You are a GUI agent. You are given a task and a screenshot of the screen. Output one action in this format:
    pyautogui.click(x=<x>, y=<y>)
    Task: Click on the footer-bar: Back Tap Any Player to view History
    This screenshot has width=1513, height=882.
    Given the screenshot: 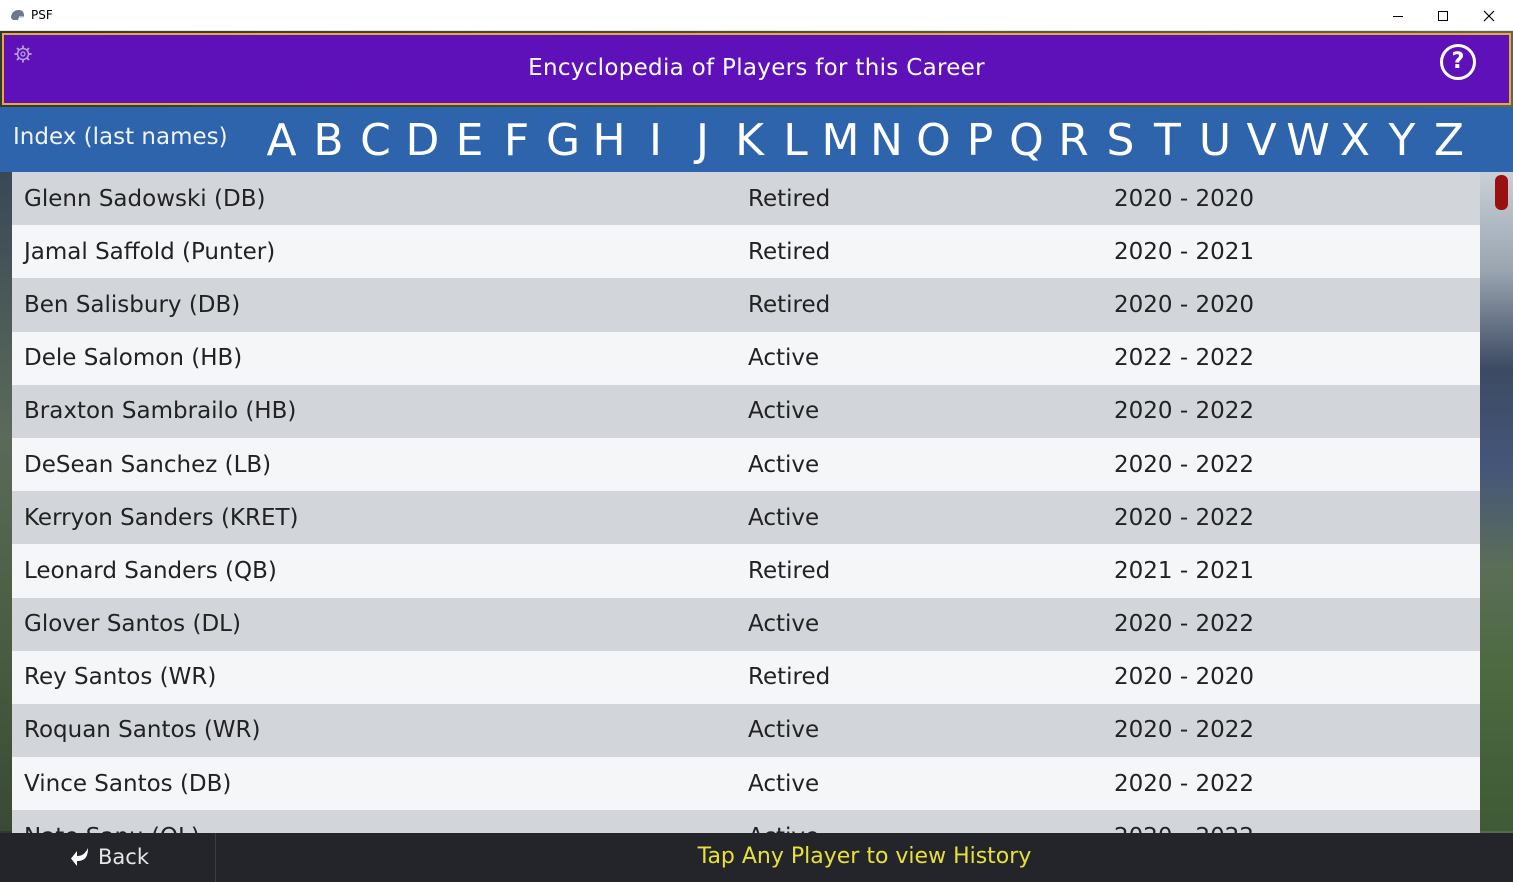 What is the action you would take?
    pyautogui.click(x=756, y=857)
    